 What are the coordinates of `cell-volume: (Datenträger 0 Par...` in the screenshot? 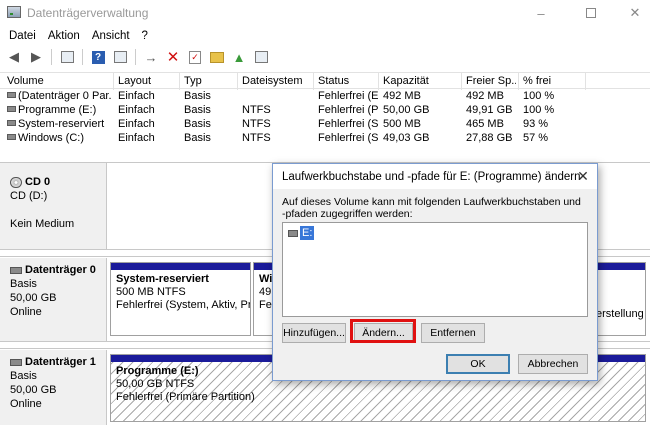 It's located at (64, 96).